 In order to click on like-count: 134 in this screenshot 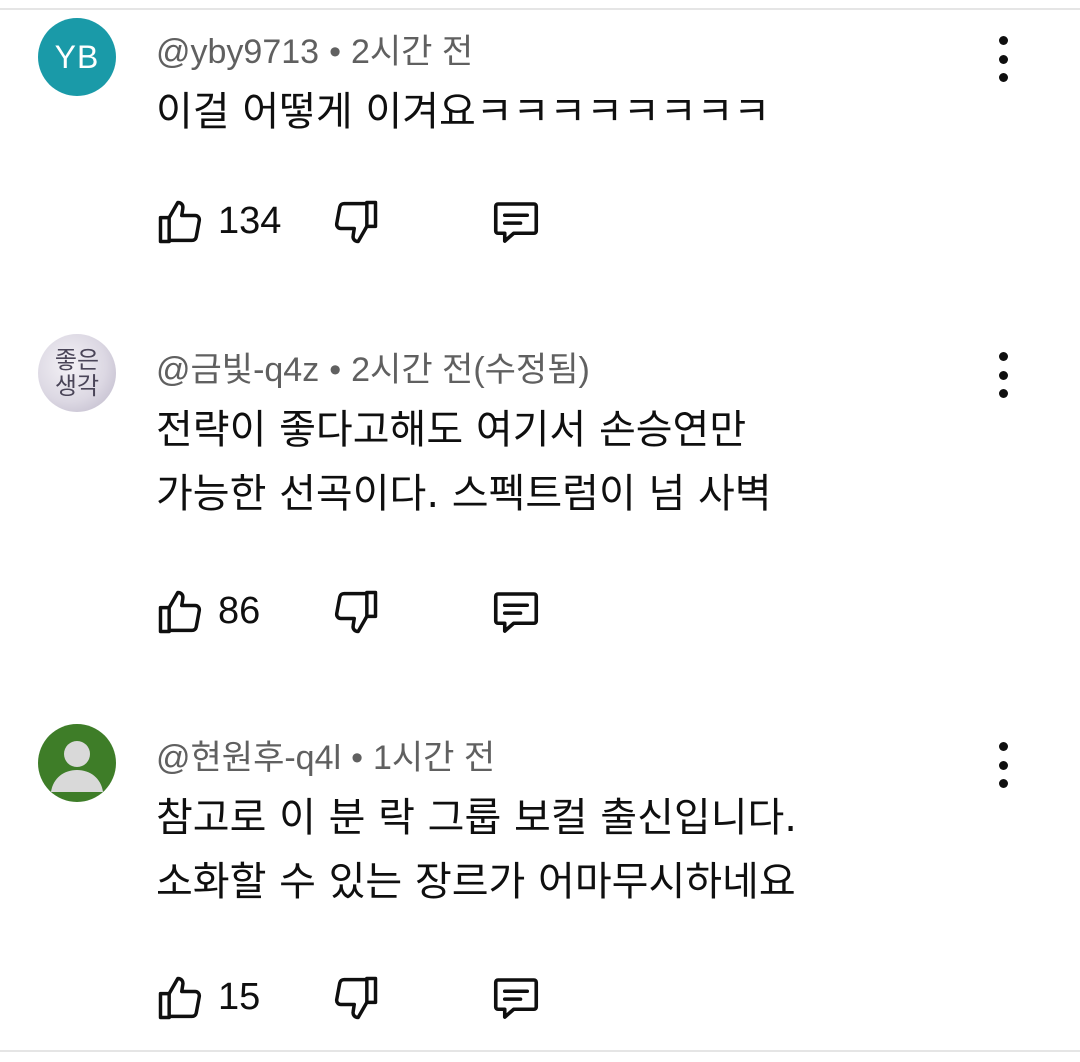, I will do `click(250, 221)`.